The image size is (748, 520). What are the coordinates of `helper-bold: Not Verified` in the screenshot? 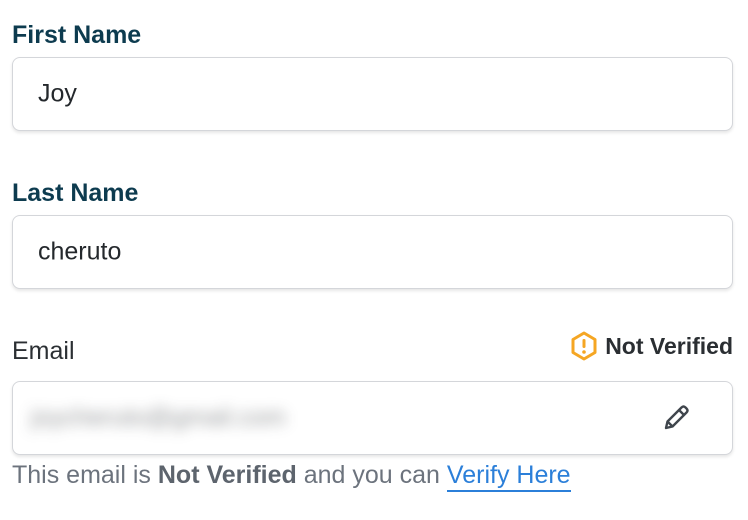 It's located at (227, 475).